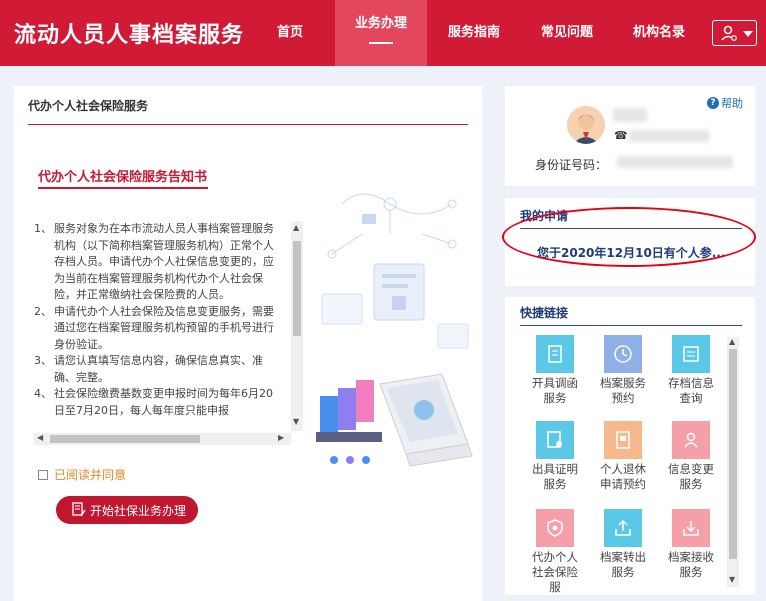 The height and width of the screenshot is (601, 766). What do you see at coordinates (631, 325) in the screenshot?
I see `quick-links-divider` at bounding box center [631, 325].